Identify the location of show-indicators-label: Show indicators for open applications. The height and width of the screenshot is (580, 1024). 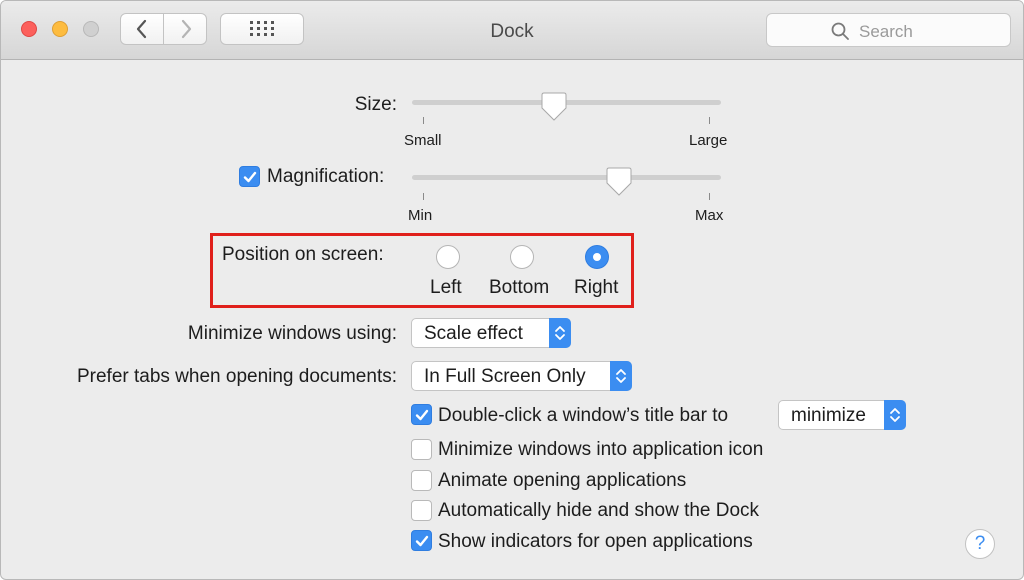
(595, 541).